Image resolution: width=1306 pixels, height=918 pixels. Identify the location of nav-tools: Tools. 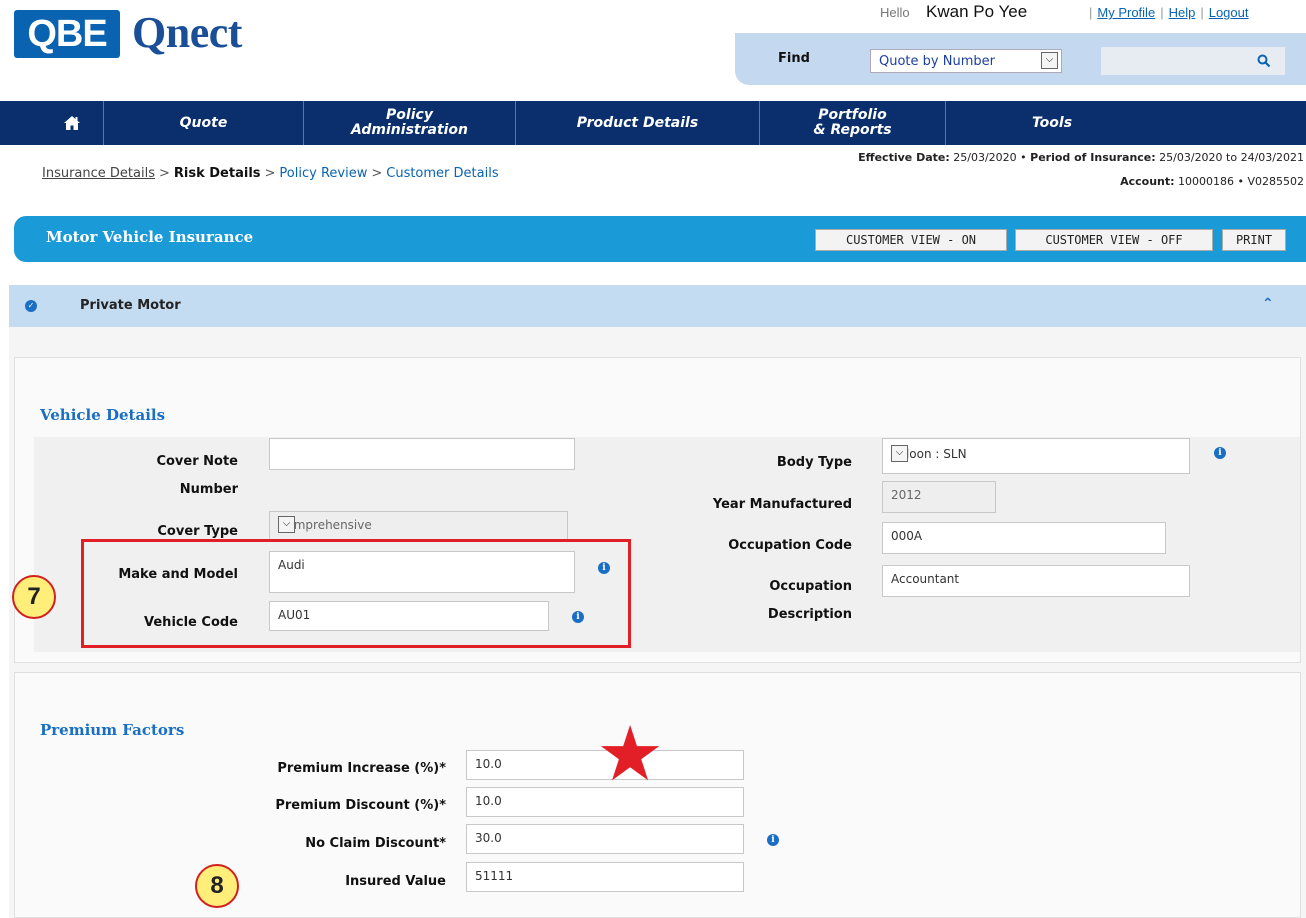
(1052, 123).